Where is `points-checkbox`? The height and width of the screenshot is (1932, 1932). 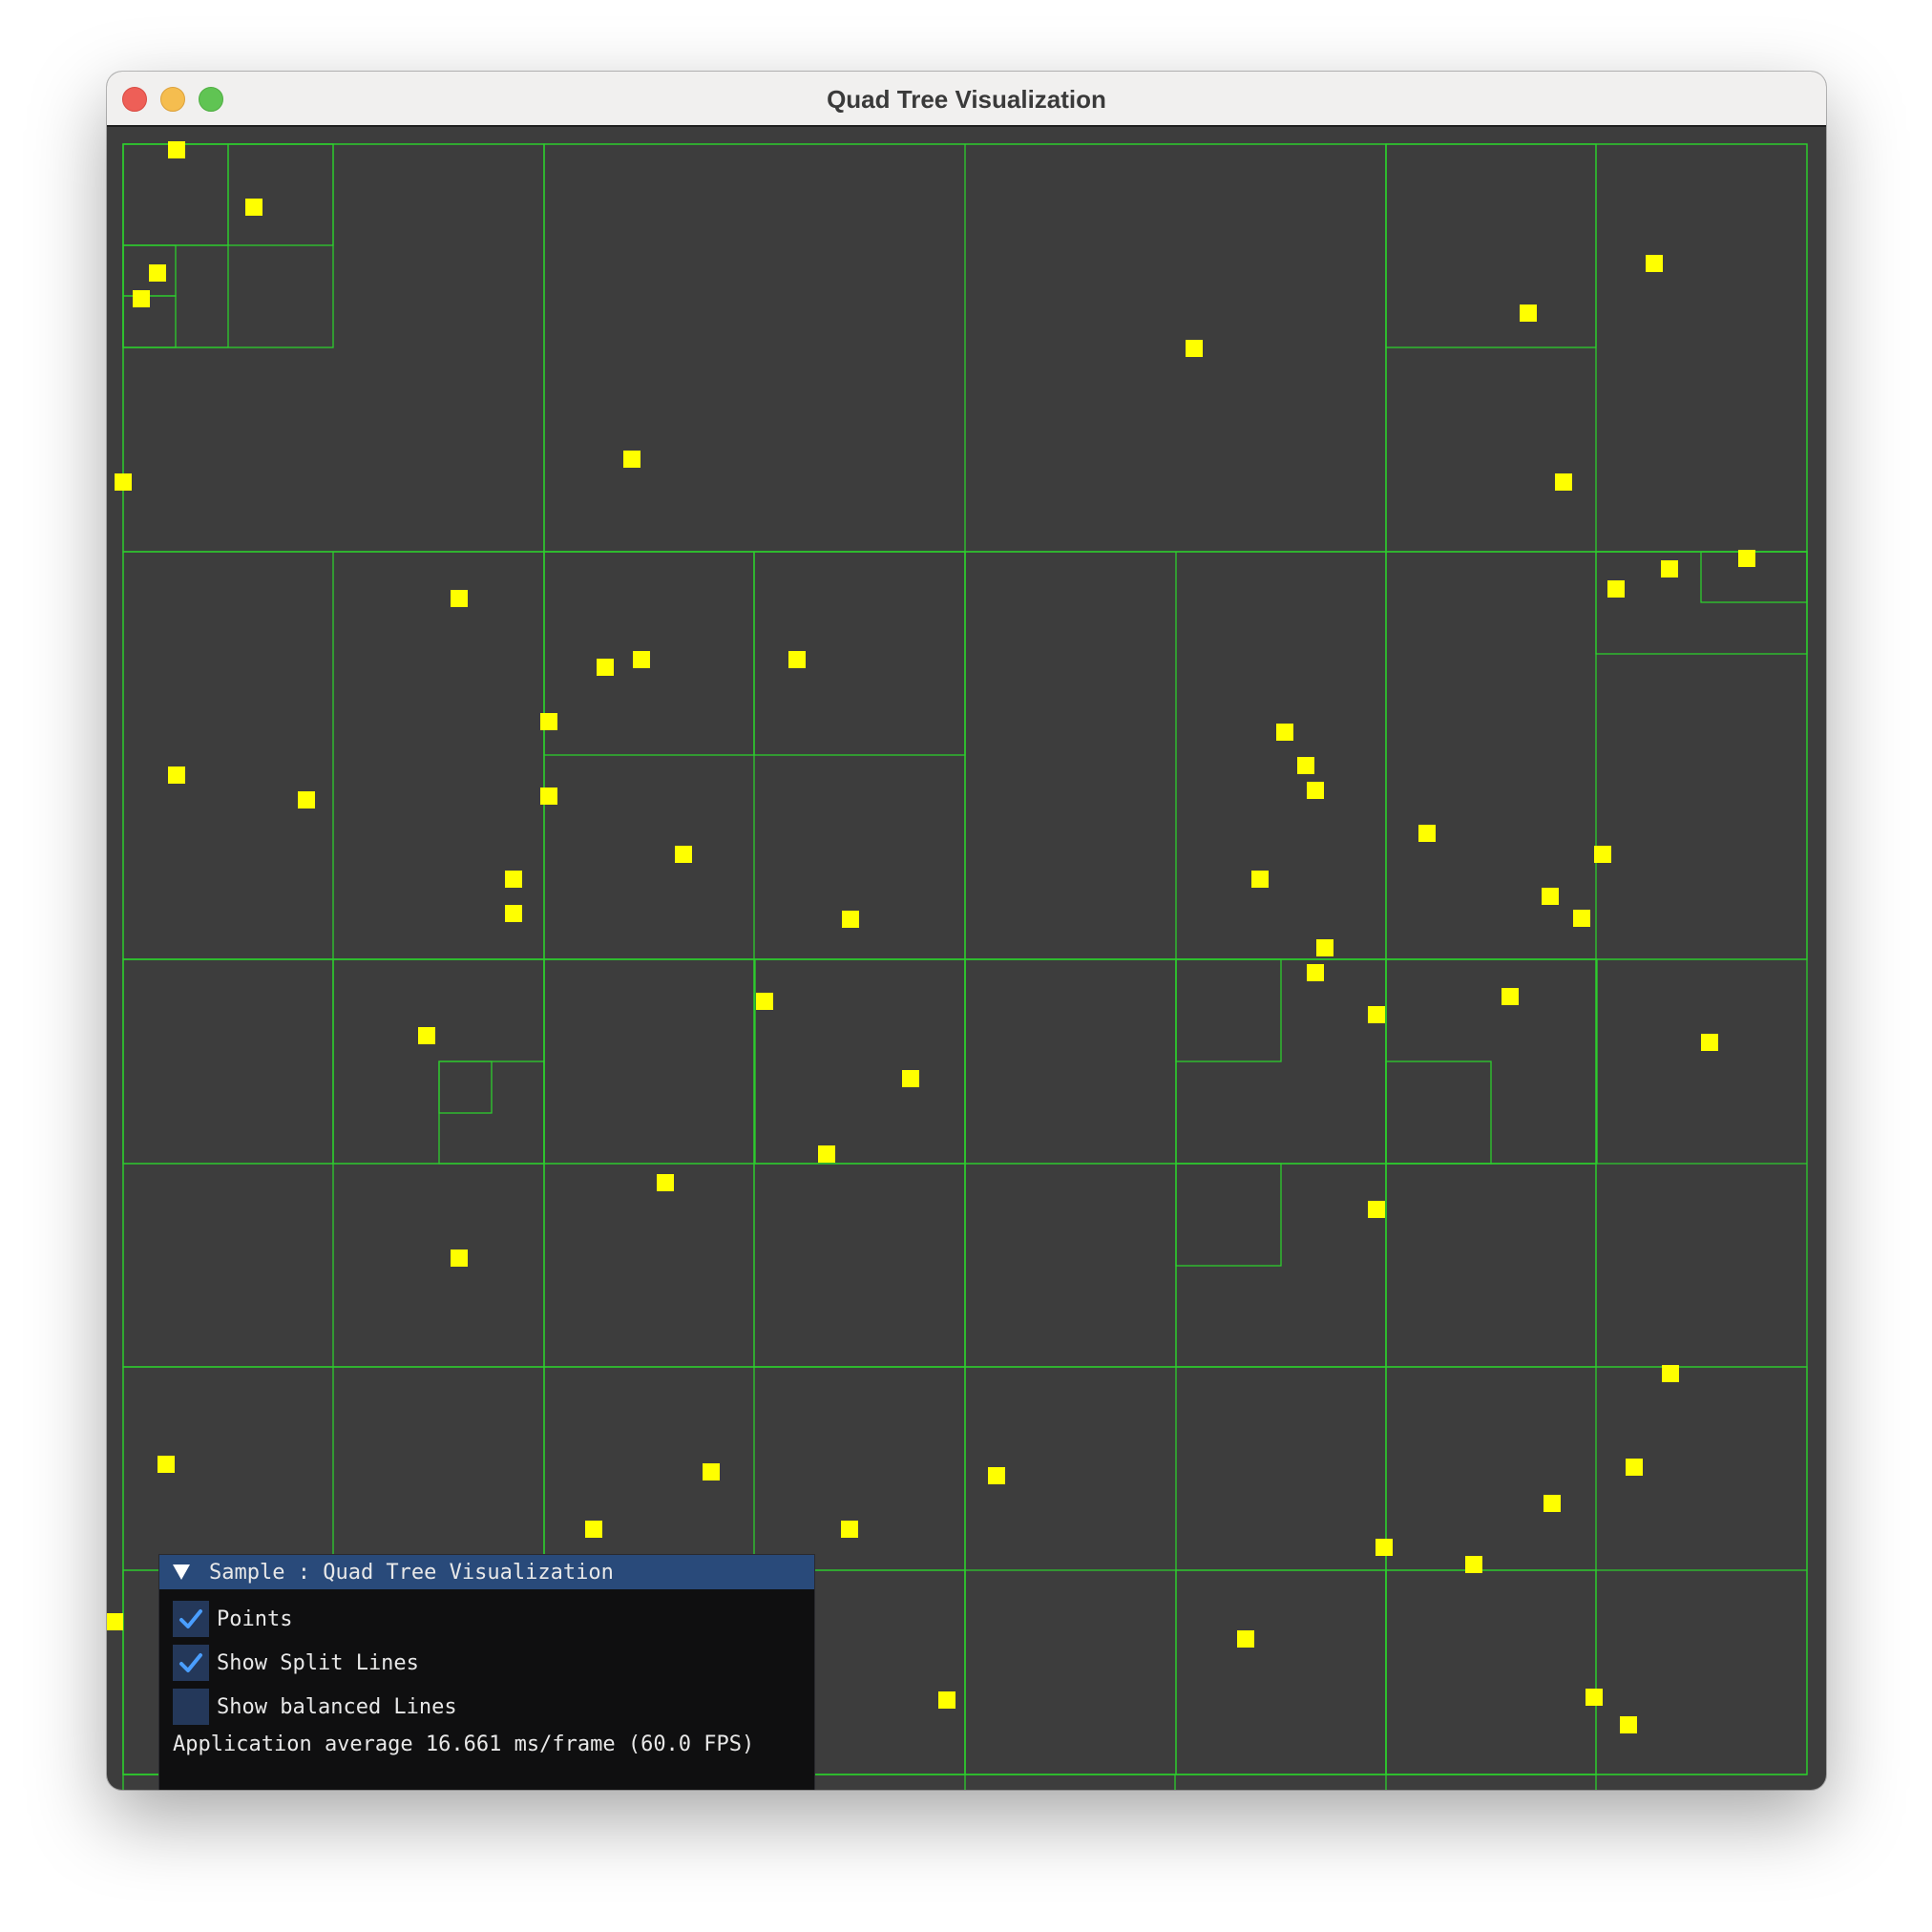
points-checkbox is located at coordinates (191, 1619).